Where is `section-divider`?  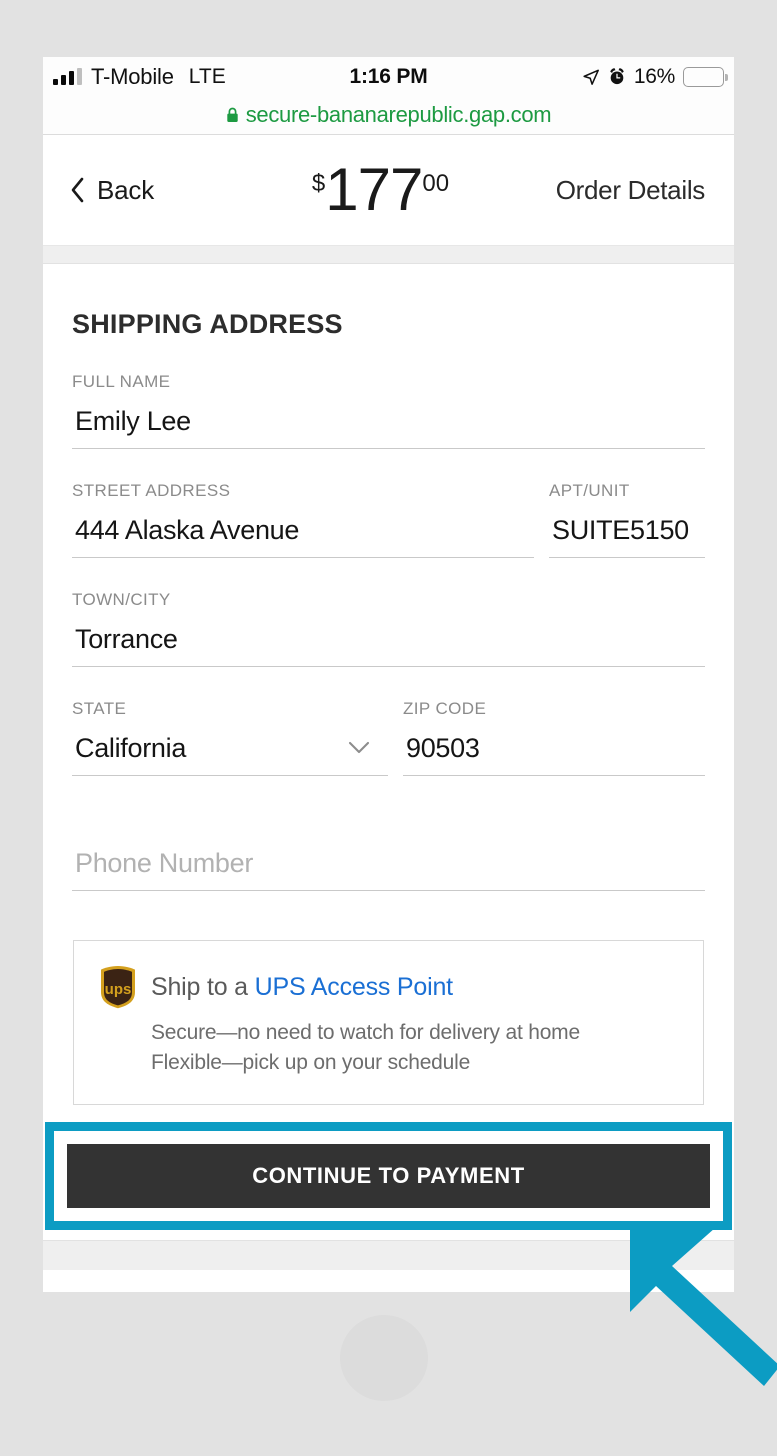 section-divider is located at coordinates (388, 255).